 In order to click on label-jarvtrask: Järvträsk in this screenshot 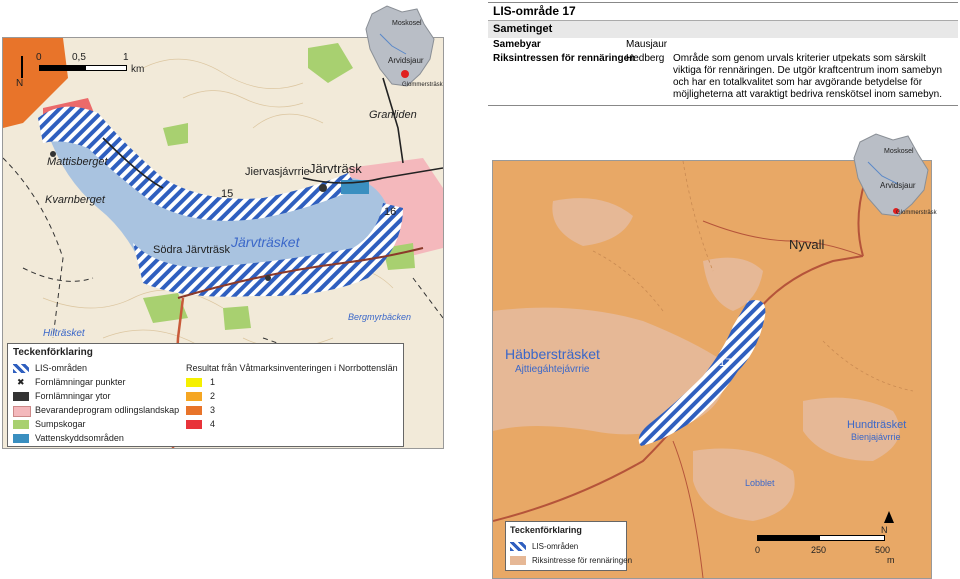, I will do `click(335, 168)`.